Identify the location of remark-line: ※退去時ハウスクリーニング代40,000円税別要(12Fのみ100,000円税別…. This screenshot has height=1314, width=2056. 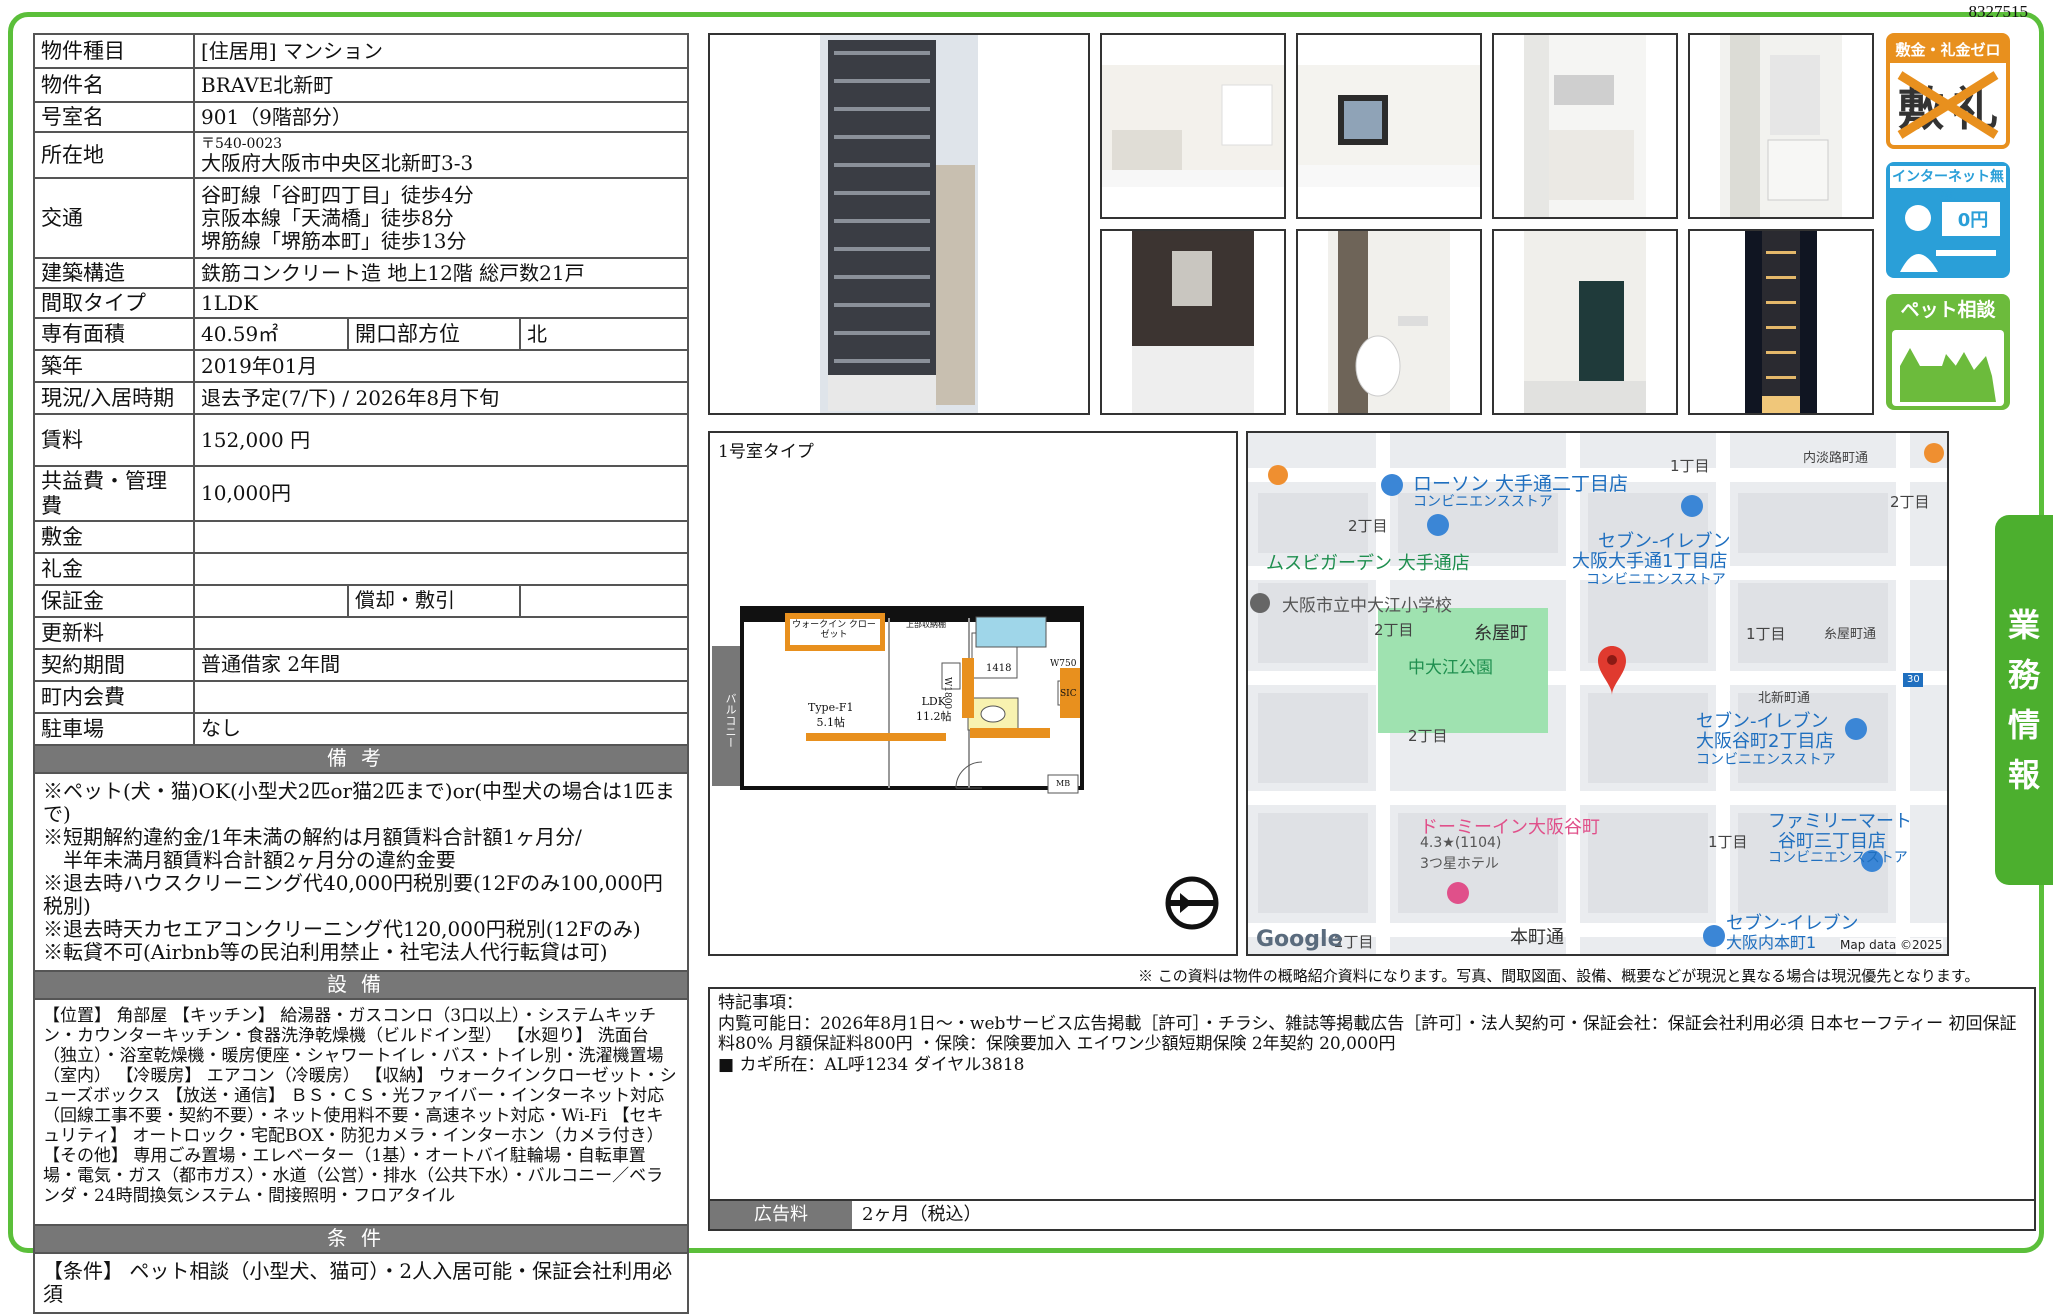
(353, 894).